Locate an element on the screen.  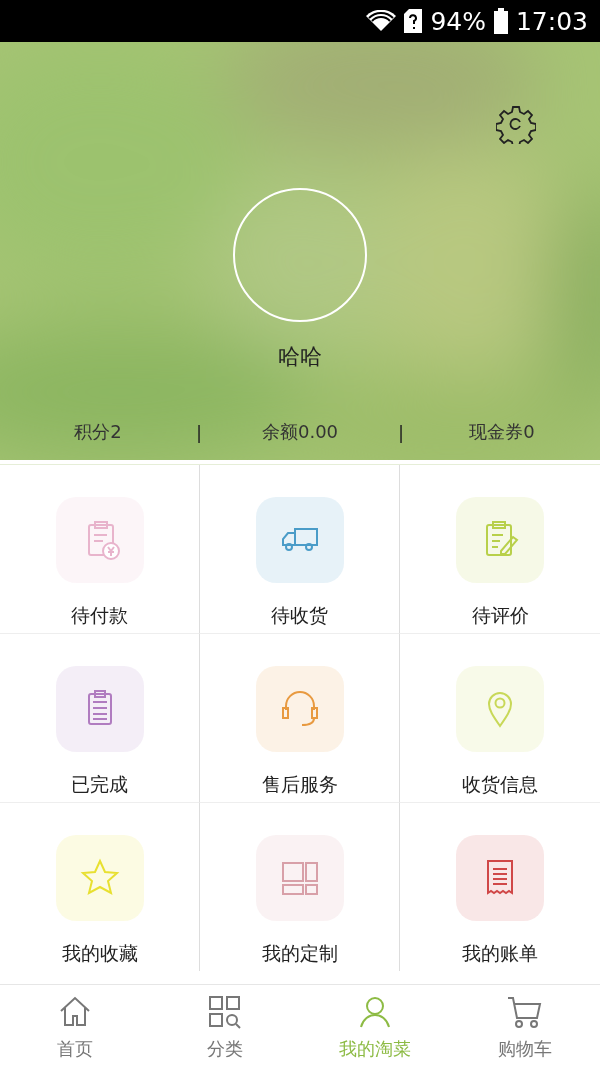
sim-card-icon is located at coordinates (413, 21).